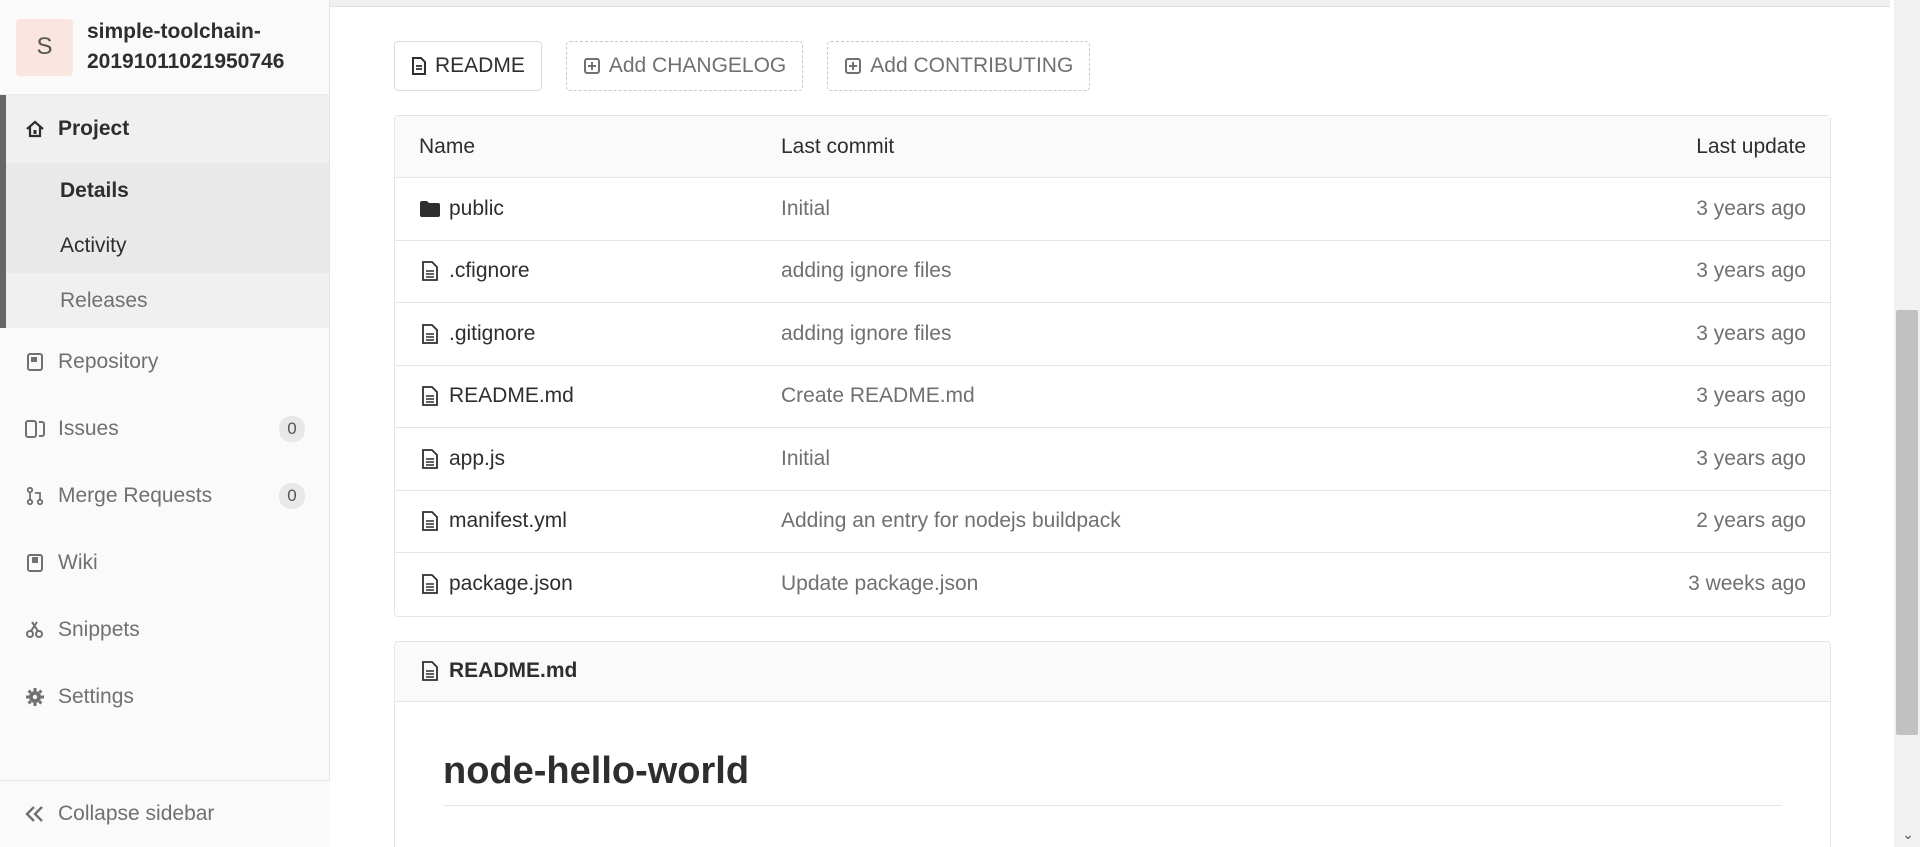  I want to click on sidebar-item-label: Snippets, so click(99, 629).